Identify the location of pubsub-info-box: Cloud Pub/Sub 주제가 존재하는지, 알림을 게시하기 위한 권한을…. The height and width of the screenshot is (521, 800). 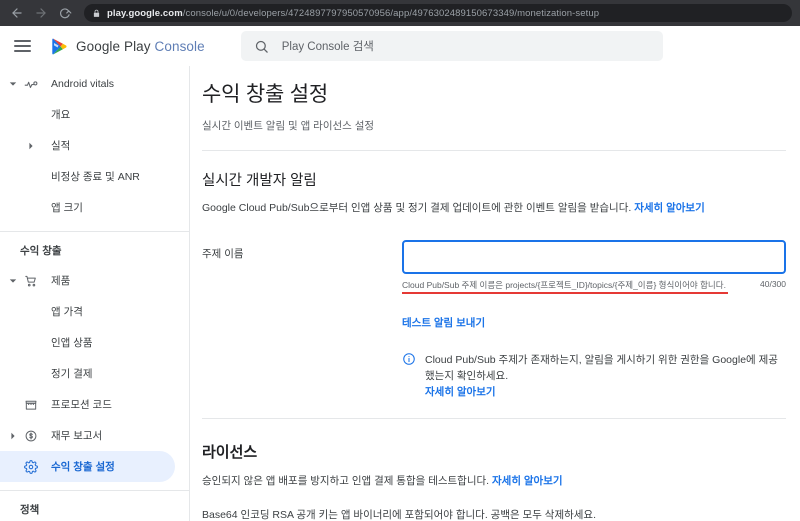
(594, 376).